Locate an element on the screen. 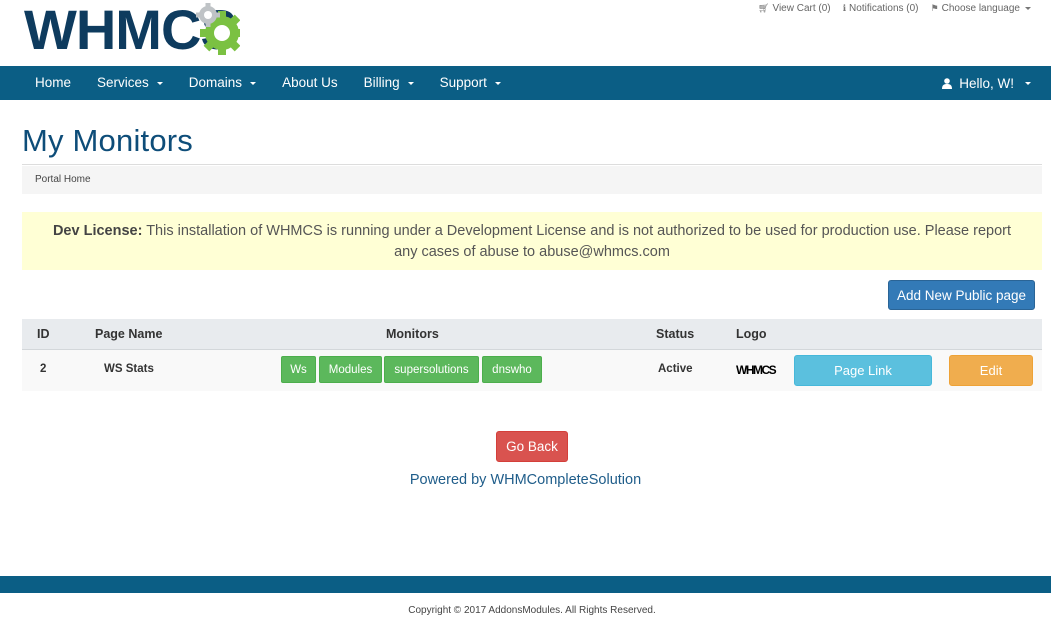 The height and width of the screenshot is (634, 1051). user-greeting: Hello, W! is located at coordinates (986, 83).